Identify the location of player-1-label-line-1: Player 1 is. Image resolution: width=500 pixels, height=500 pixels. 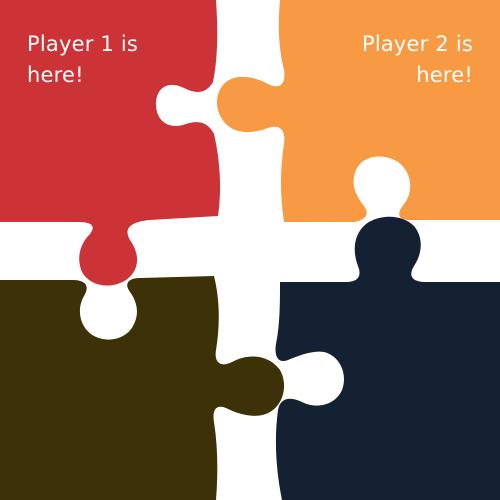
(83, 44).